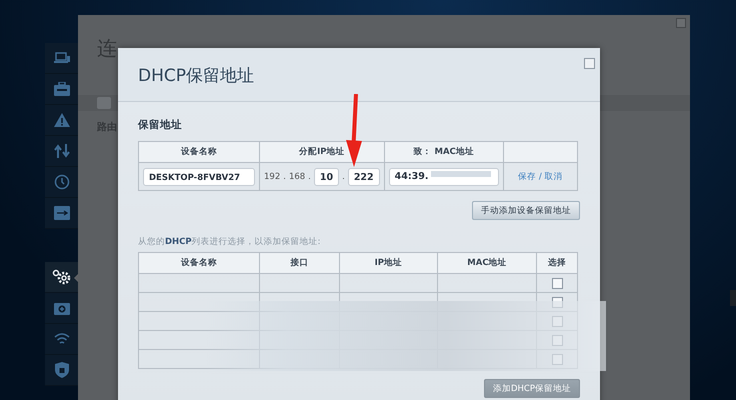 This screenshot has width=736, height=400. I want to click on device-name-field: DESKTOP-8FVBV27, so click(199, 177).